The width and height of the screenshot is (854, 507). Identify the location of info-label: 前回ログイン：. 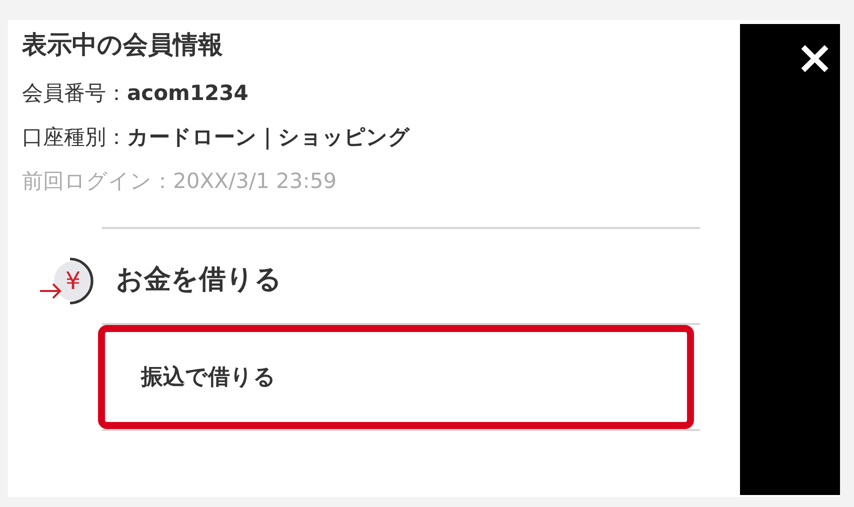
(97, 181).